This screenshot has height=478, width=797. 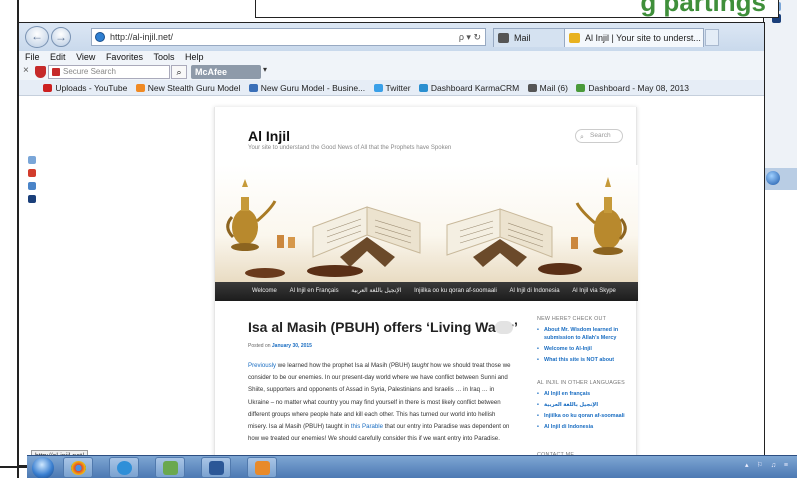 What do you see at coordinates (251, 215) in the screenshot?
I see `teapot-left-icon` at bounding box center [251, 215].